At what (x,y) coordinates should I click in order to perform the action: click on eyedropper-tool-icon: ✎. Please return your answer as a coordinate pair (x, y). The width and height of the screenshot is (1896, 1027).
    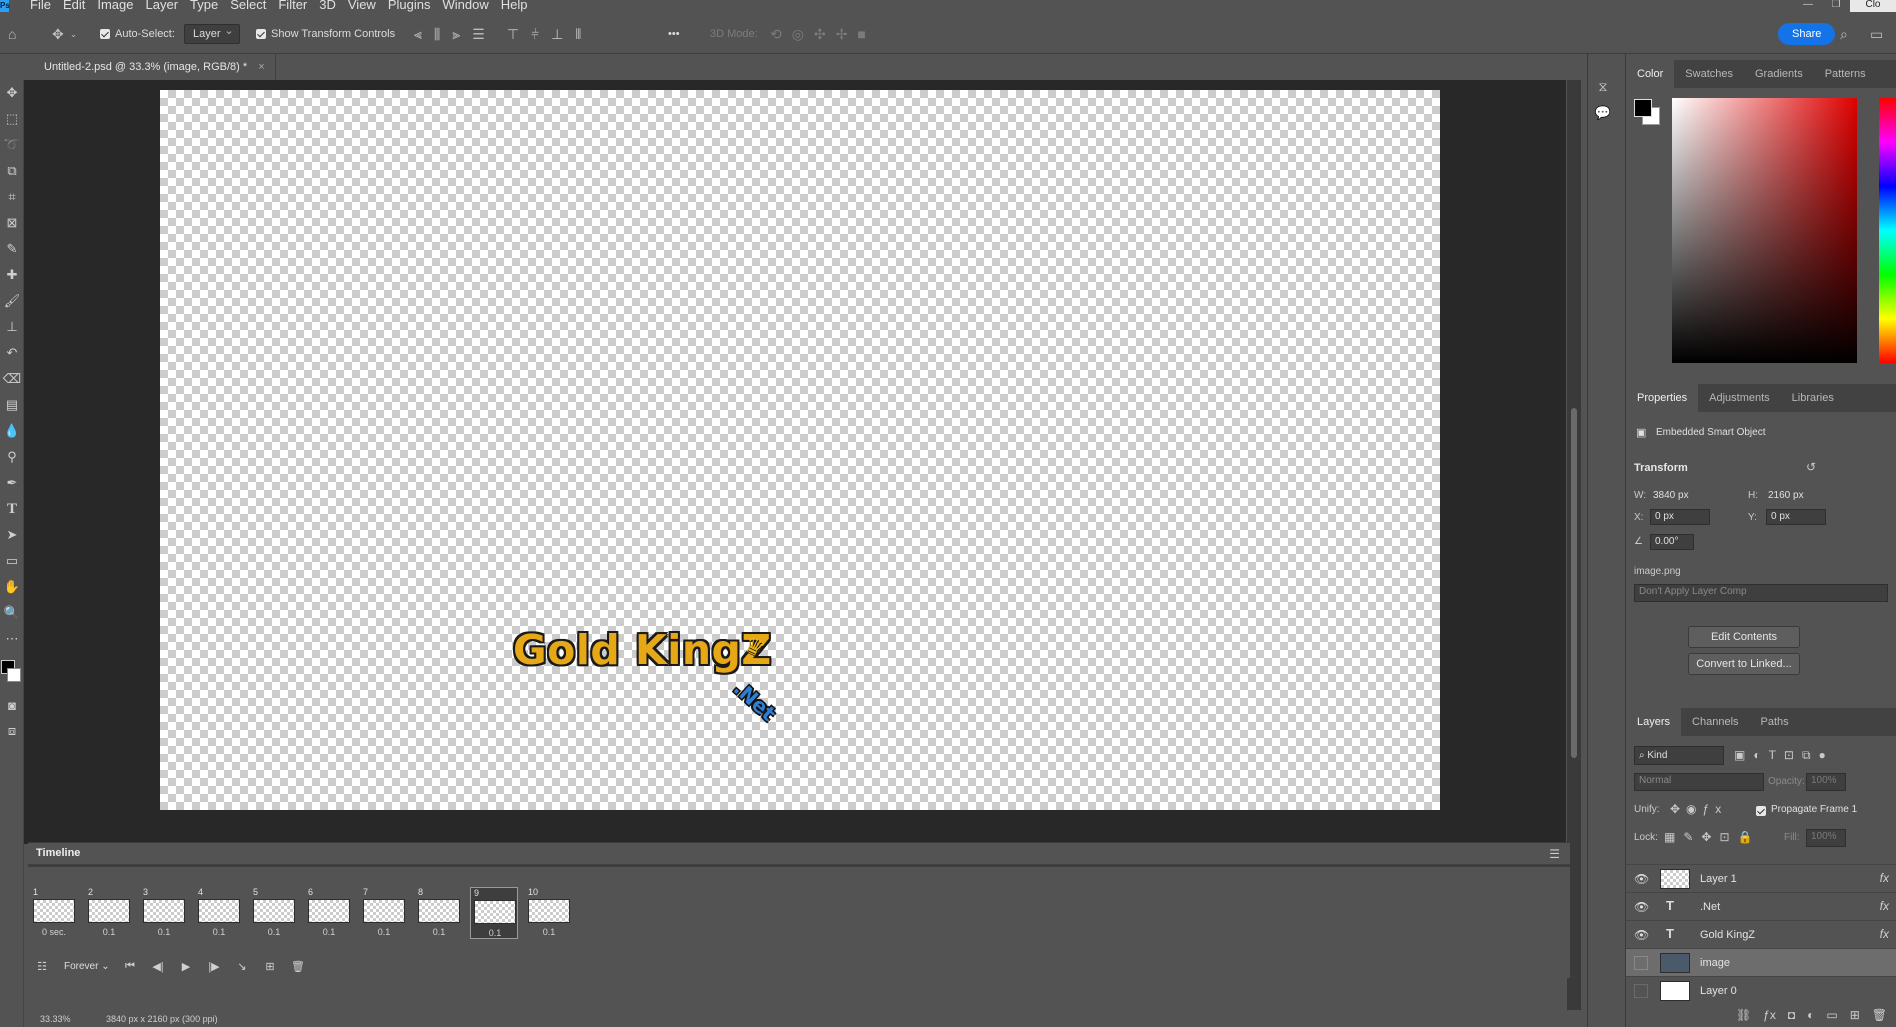
    Looking at the image, I should click on (12, 249).